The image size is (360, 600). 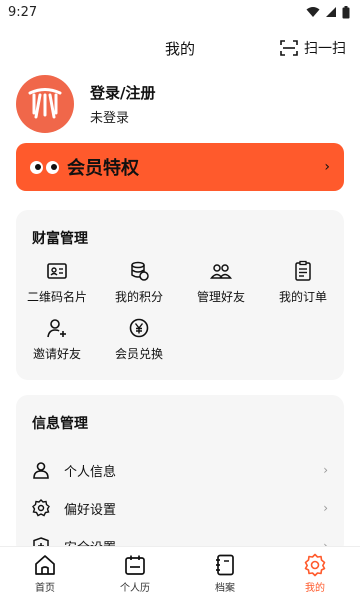 I want to click on grid-item-vip-exchange: 会员兑换, so click(x=139, y=339).